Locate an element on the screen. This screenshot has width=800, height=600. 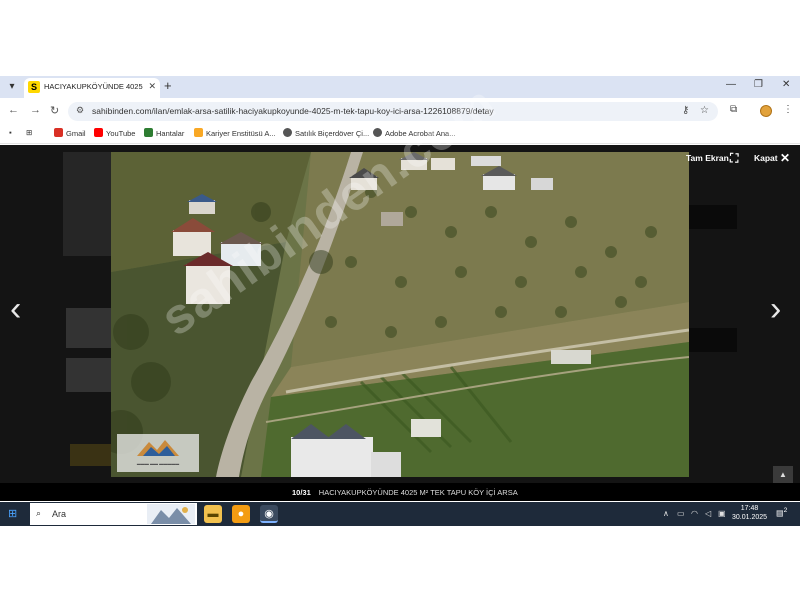
tab-title: HACIYAKUPKÖYÜNDE 4025 M² TI is located at coordinates (94, 86).